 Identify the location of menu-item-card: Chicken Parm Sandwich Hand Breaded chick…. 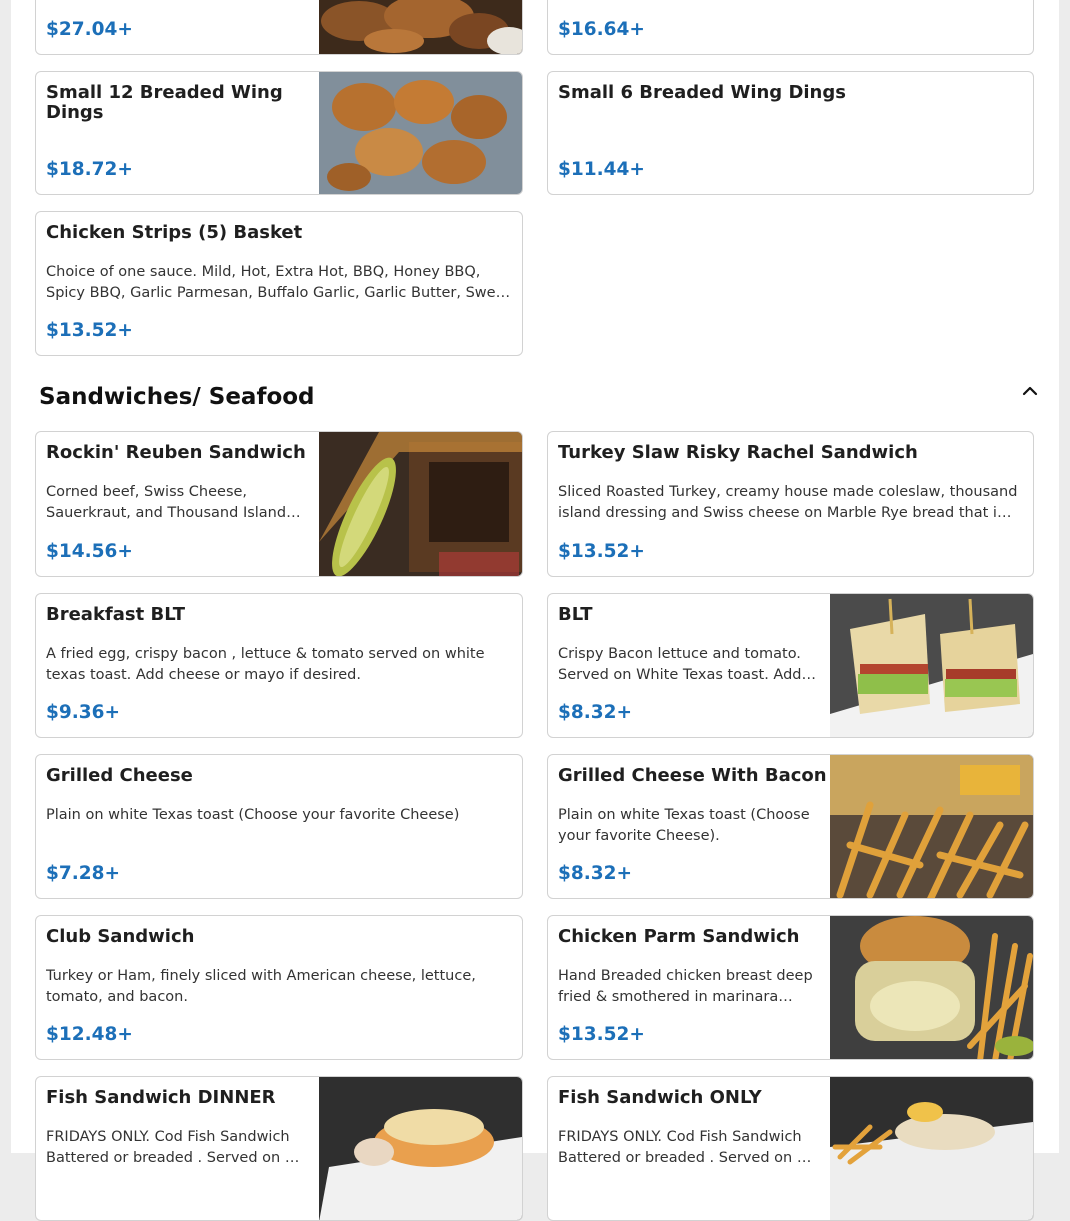
(790, 987).